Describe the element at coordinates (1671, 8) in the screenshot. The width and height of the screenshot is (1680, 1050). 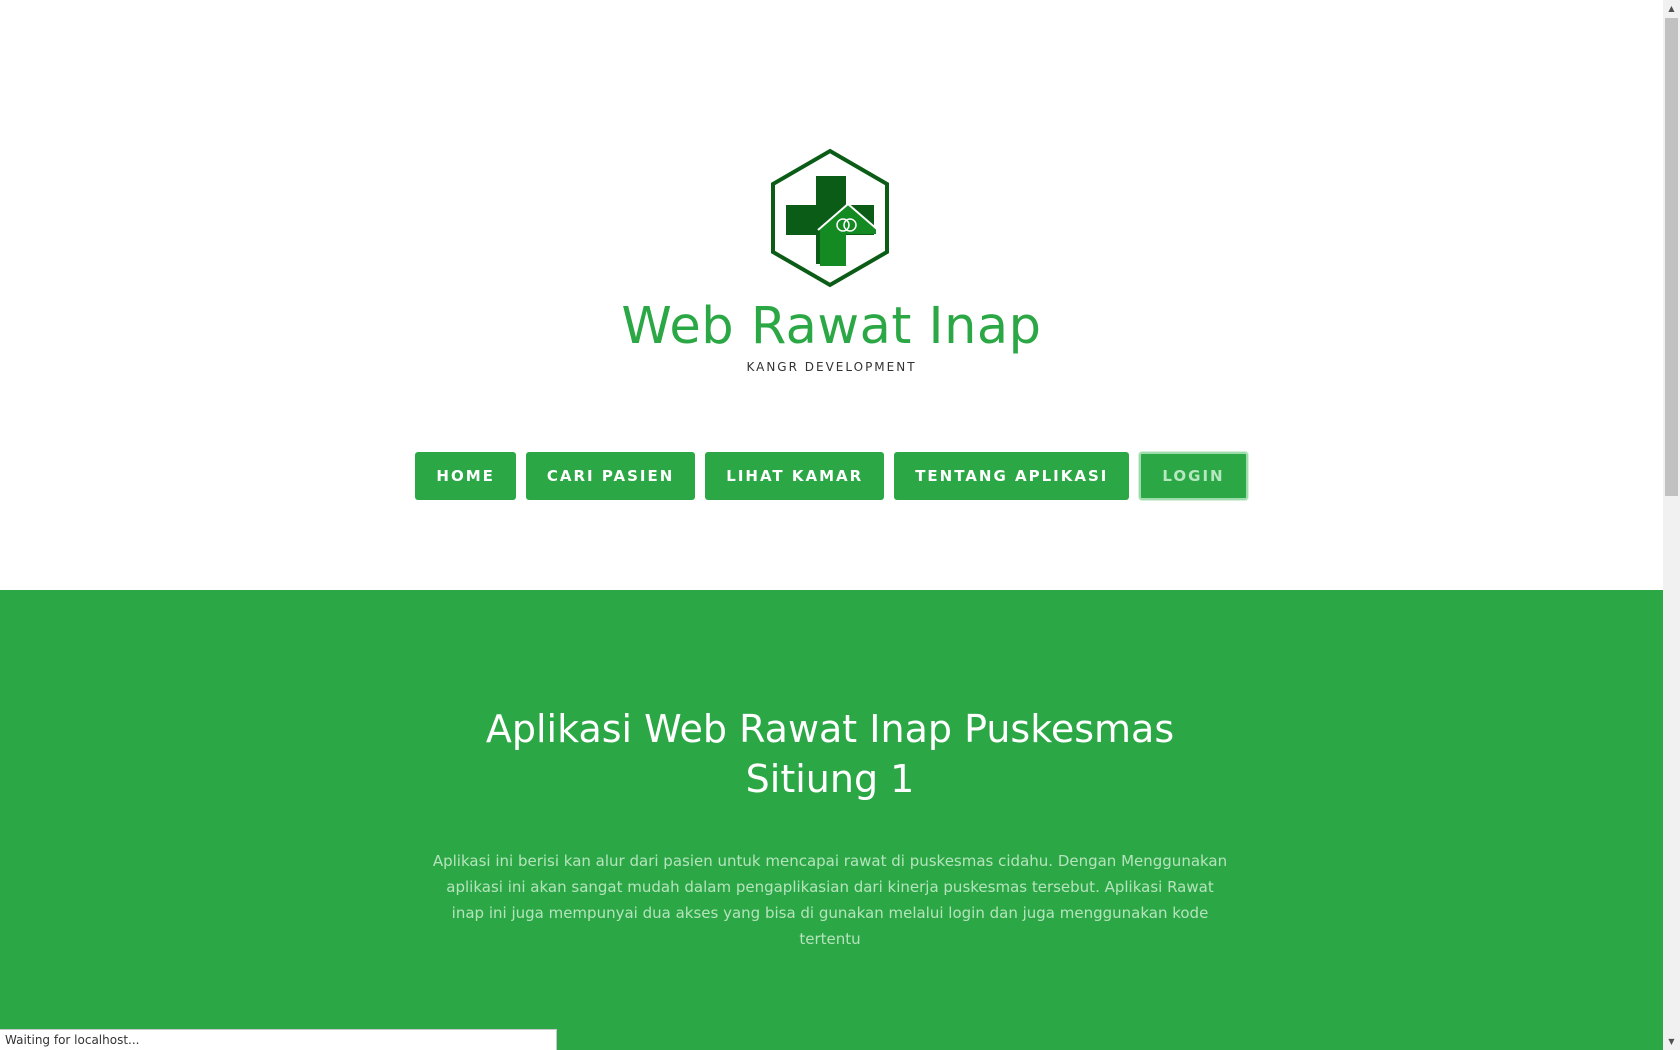
I see `scroll-up-arrow-icon: ▲` at that location.